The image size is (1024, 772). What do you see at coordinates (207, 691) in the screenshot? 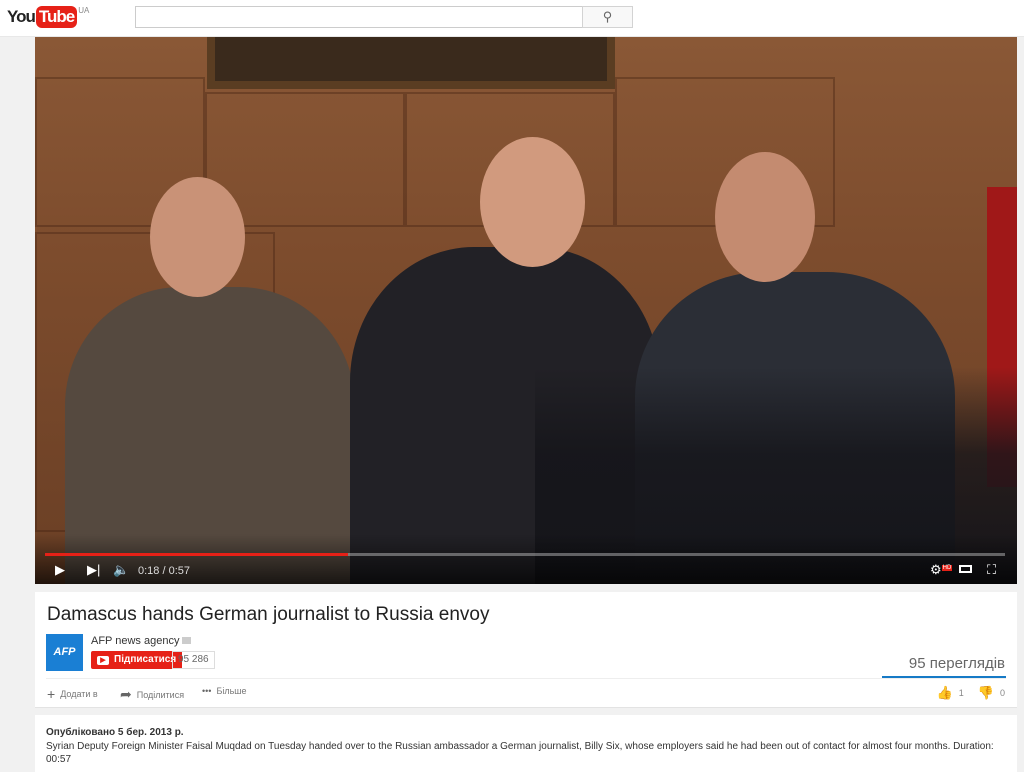
I see `more-icon: •••` at bounding box center [207, 691].